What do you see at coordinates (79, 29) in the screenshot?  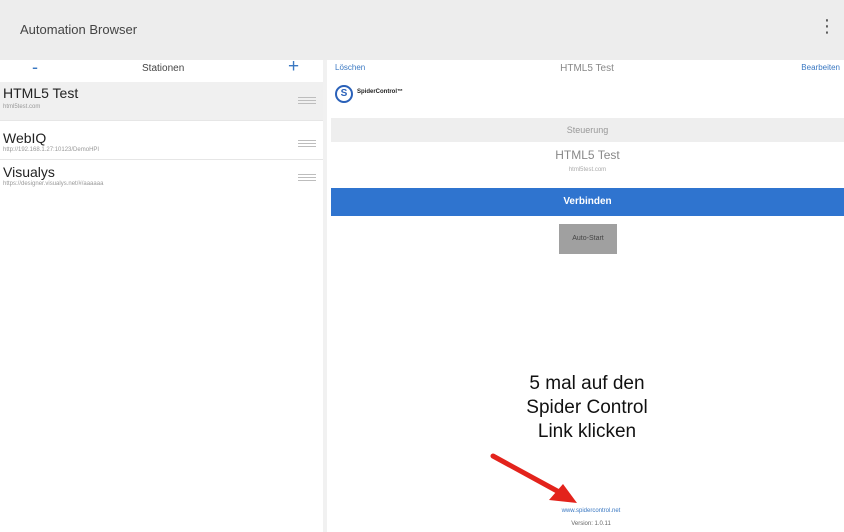 I see `app-title: Automation Browser` at bounding box center [79, 29].